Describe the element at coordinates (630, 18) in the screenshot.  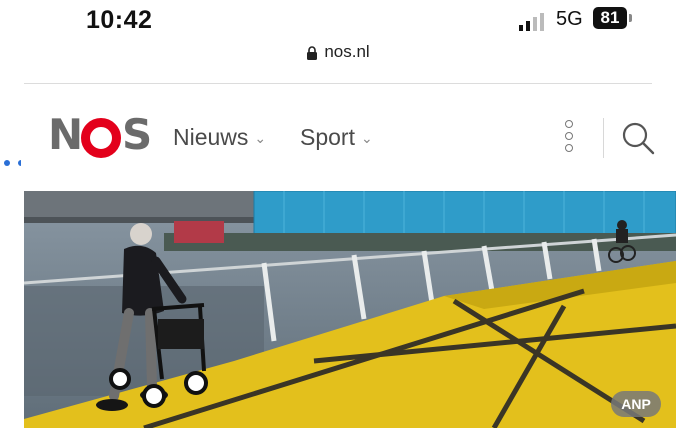
I see `battery-tip` at that location.